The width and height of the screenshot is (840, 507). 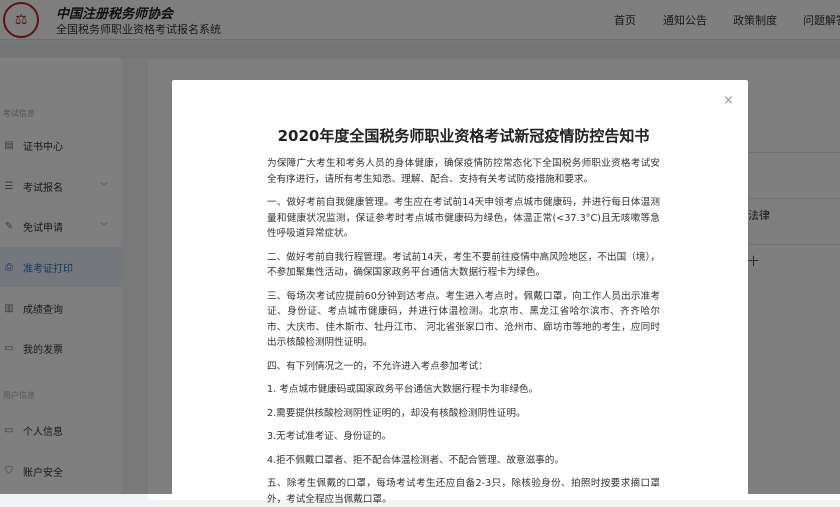 What do you see at coordinates (377, 366) in the screenshot?
I see `notice-paragraph: 四、有下列情况之一的，不允许进入考点参加考试：` at bounding box center [377, 366].